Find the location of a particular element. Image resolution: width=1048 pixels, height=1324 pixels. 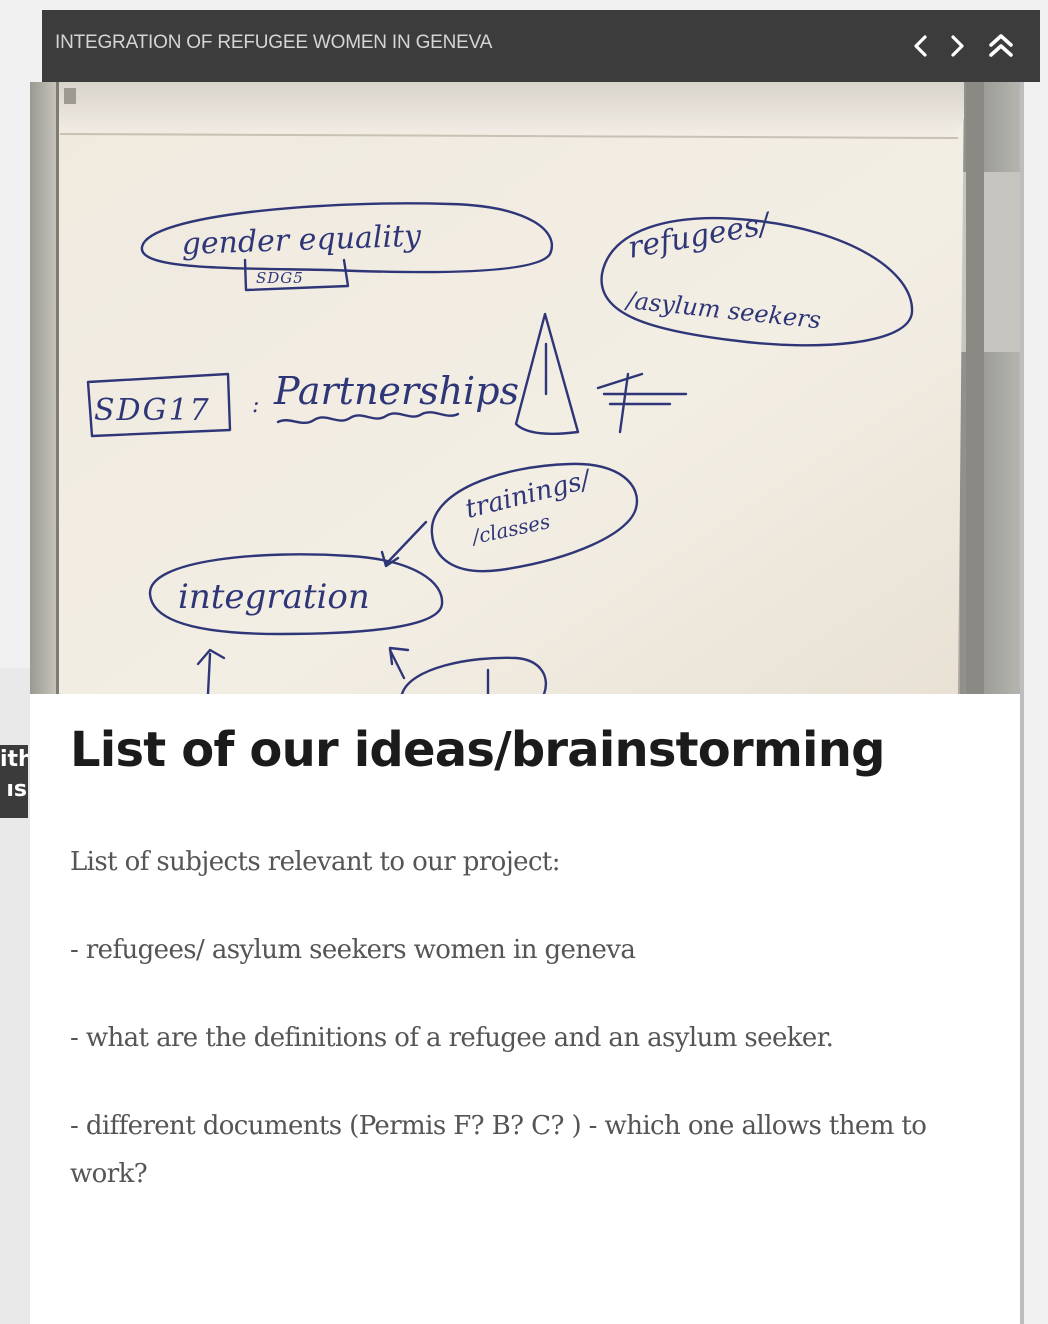

page-title: INTEGRATION OF REFUGEE WOMEN IN GENEVA is located at coordinates (274, 42).